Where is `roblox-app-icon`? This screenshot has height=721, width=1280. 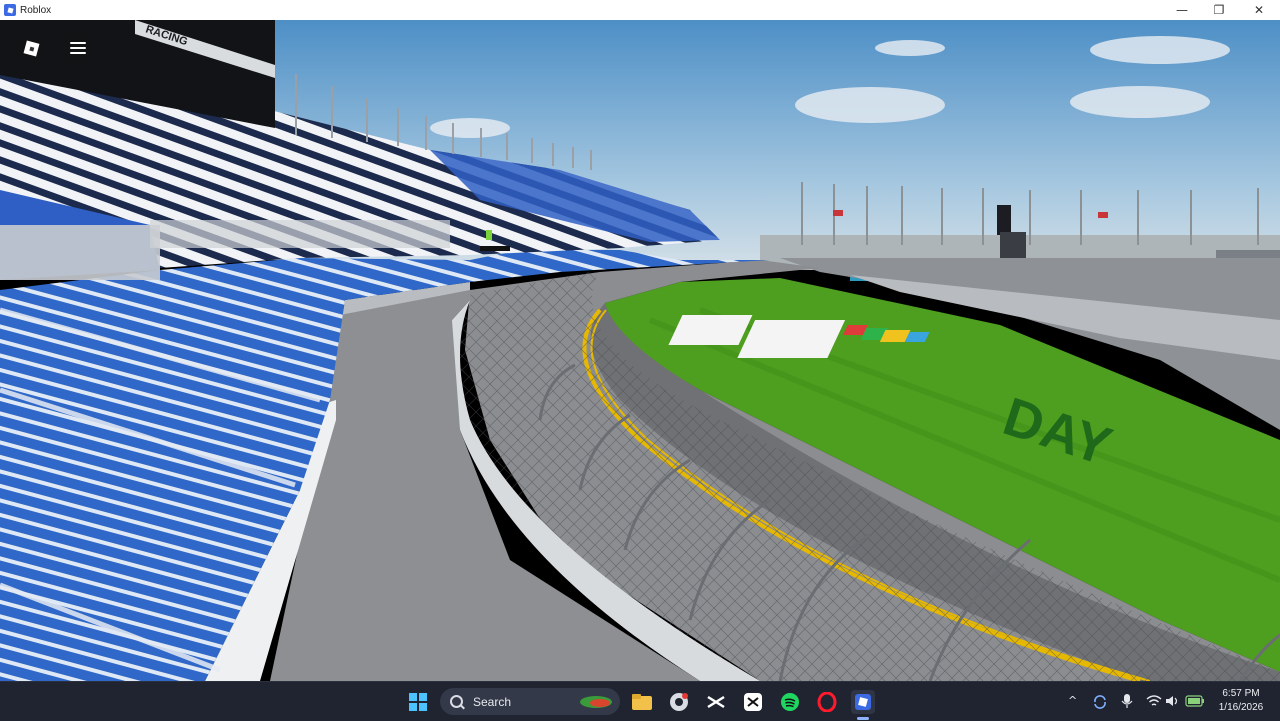 roblox-app-icon is located at coordinates (10, 10).